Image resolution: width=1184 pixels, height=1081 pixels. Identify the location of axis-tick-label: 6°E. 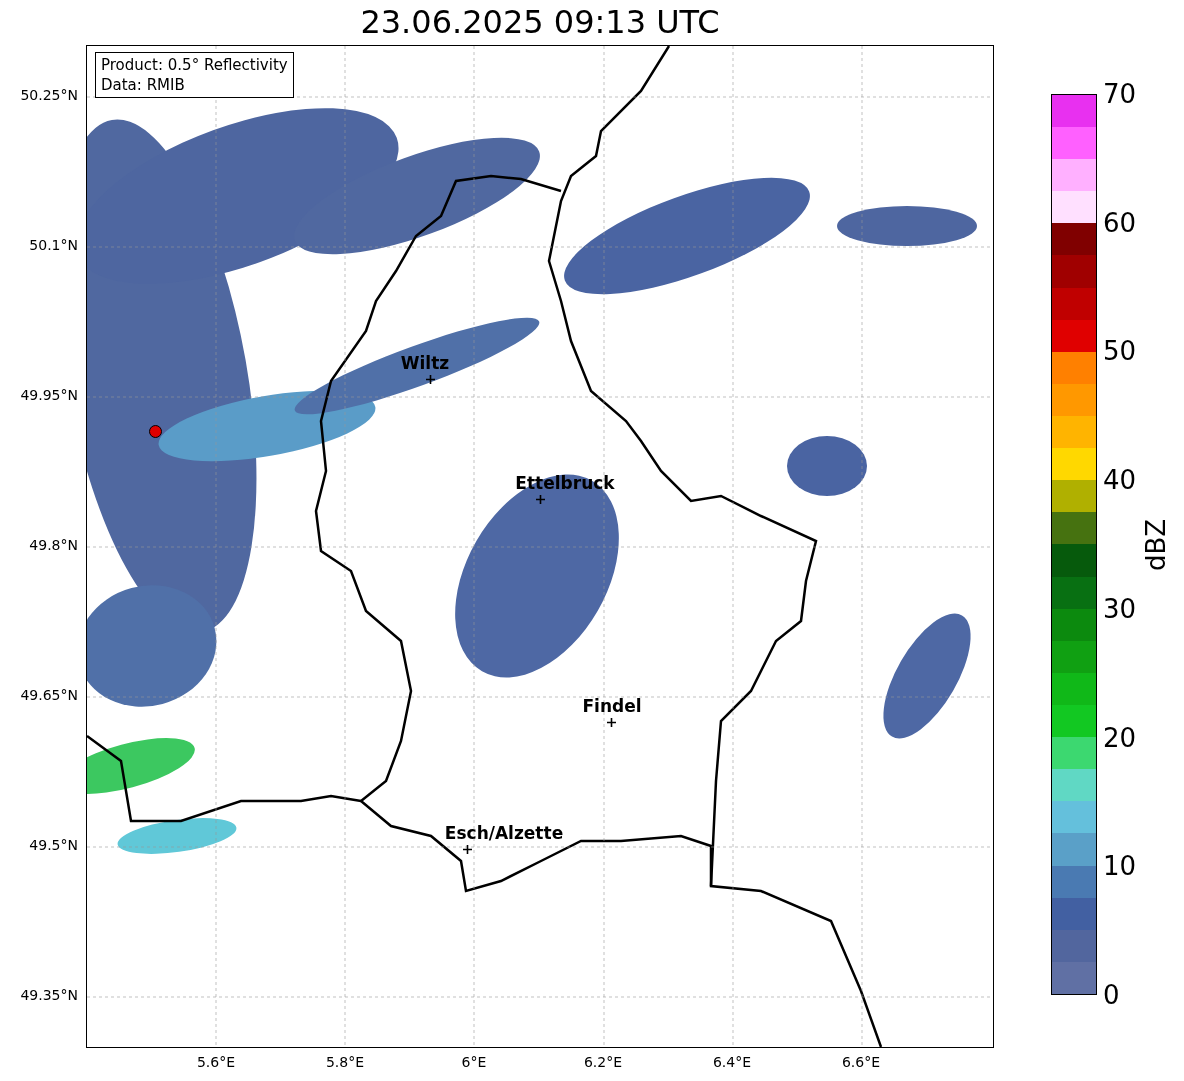
(474, 1062).